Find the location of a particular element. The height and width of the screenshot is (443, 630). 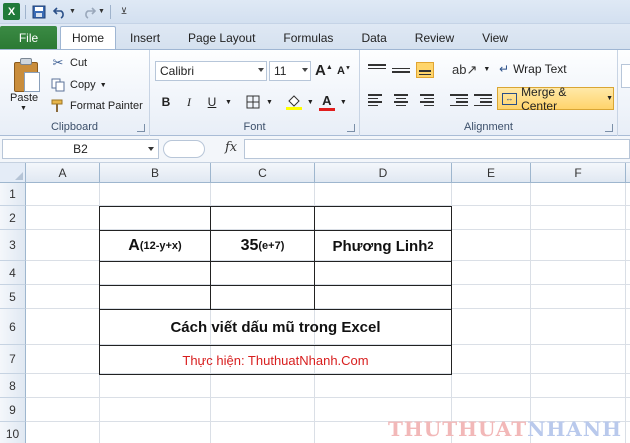

tab-file: File is located at coordinates (28, 37).